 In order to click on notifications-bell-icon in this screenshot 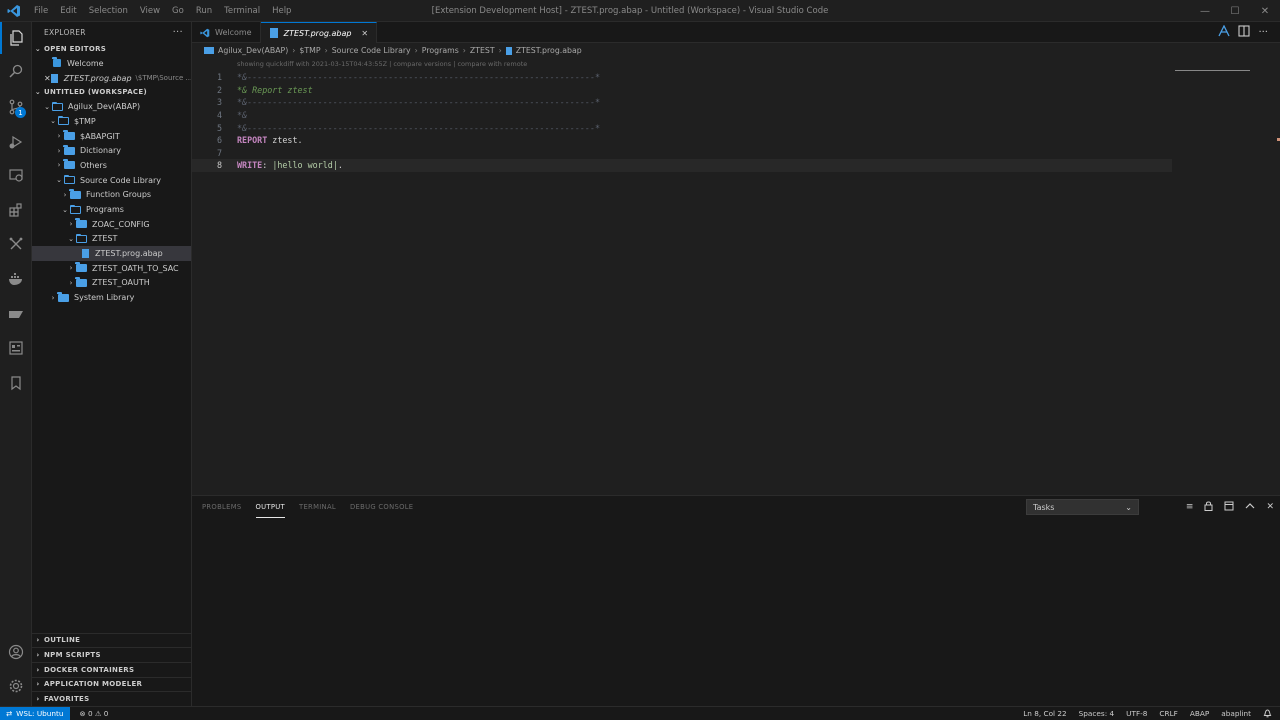, I will do `click(1267, 714)`.